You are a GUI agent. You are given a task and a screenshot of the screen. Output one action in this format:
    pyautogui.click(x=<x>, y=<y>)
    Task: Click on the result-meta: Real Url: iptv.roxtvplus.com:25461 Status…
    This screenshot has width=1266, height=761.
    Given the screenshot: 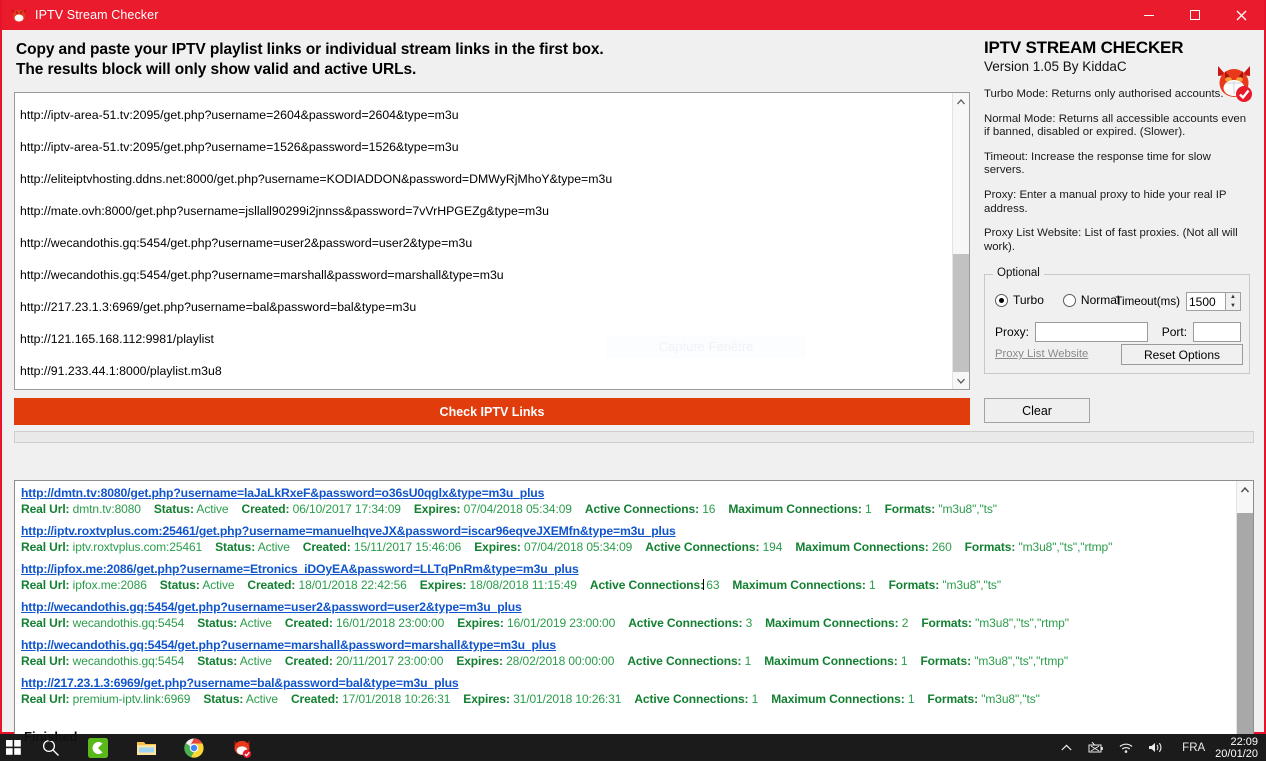 What is the action you would take?
    pyautogui.click(x=628, y=547)
    